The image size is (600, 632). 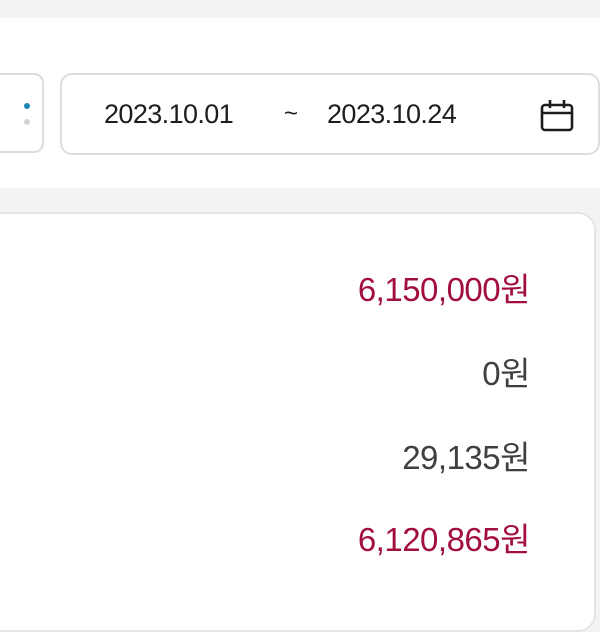 I want to click on date-range-picker: 2023.10.01 ~ 2023.10.24, so click(x=330, y=114).